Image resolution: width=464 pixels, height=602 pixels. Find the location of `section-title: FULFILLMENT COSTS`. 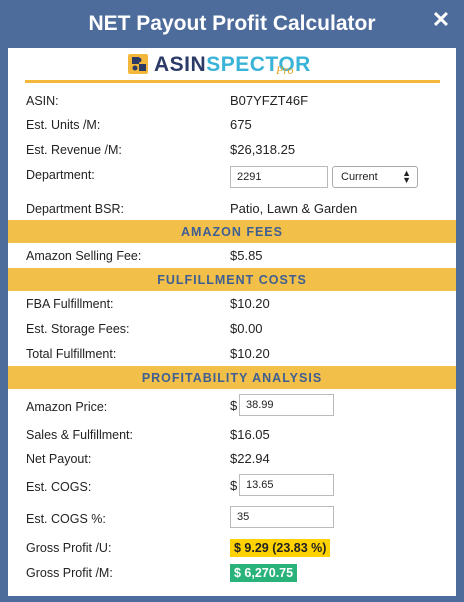

section-title: FULFILLMENT COSTS is located at coordinates (232, 280).